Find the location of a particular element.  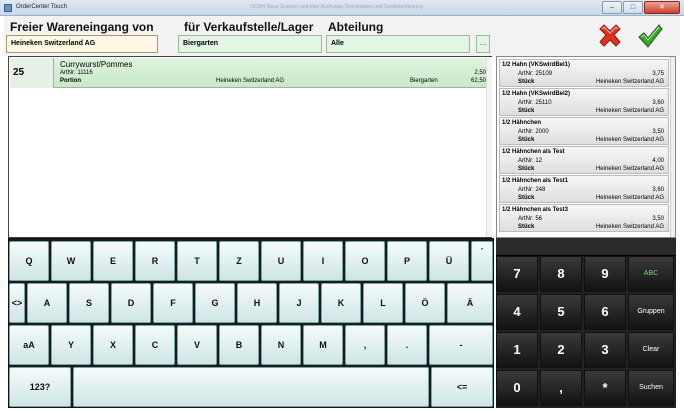

article-artnr: ArtNr: 2000 is located at coordinates (533, 132).